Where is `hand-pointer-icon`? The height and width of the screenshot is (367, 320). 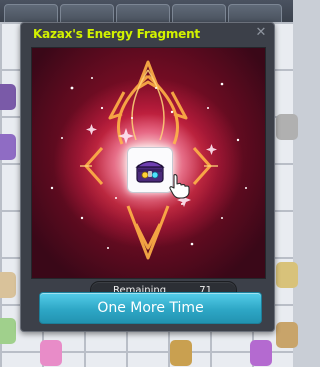
hand-pointer-icon is located at coordinates (179, 186).